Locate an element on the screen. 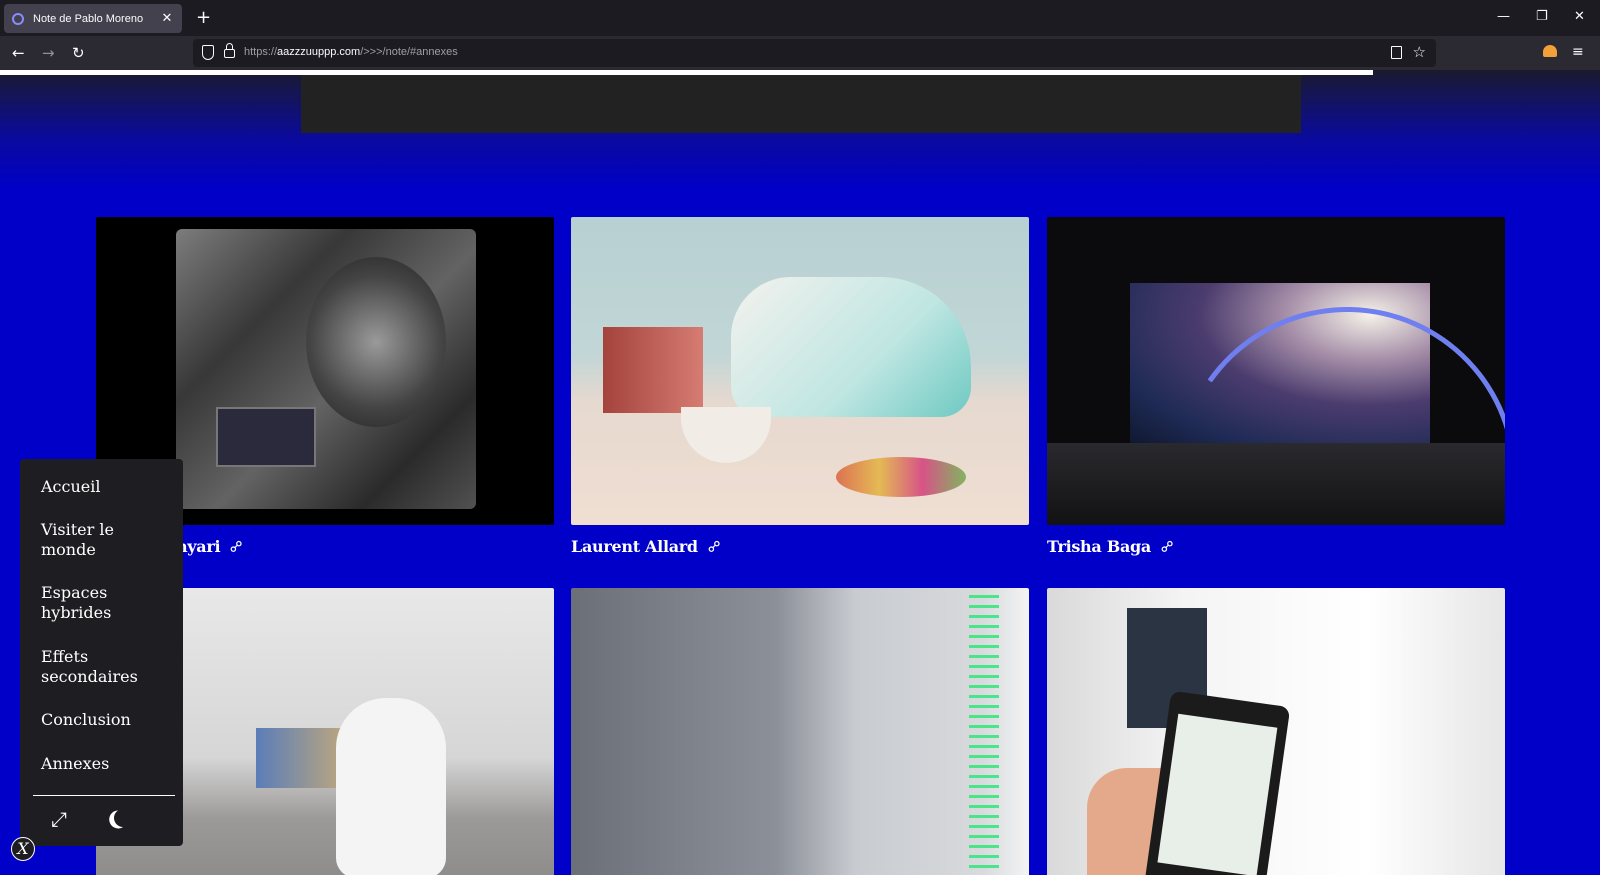 This screenshot has width=1600, height=875. url-host: aazzzuuppp.com is located at coordinates (319, 52).